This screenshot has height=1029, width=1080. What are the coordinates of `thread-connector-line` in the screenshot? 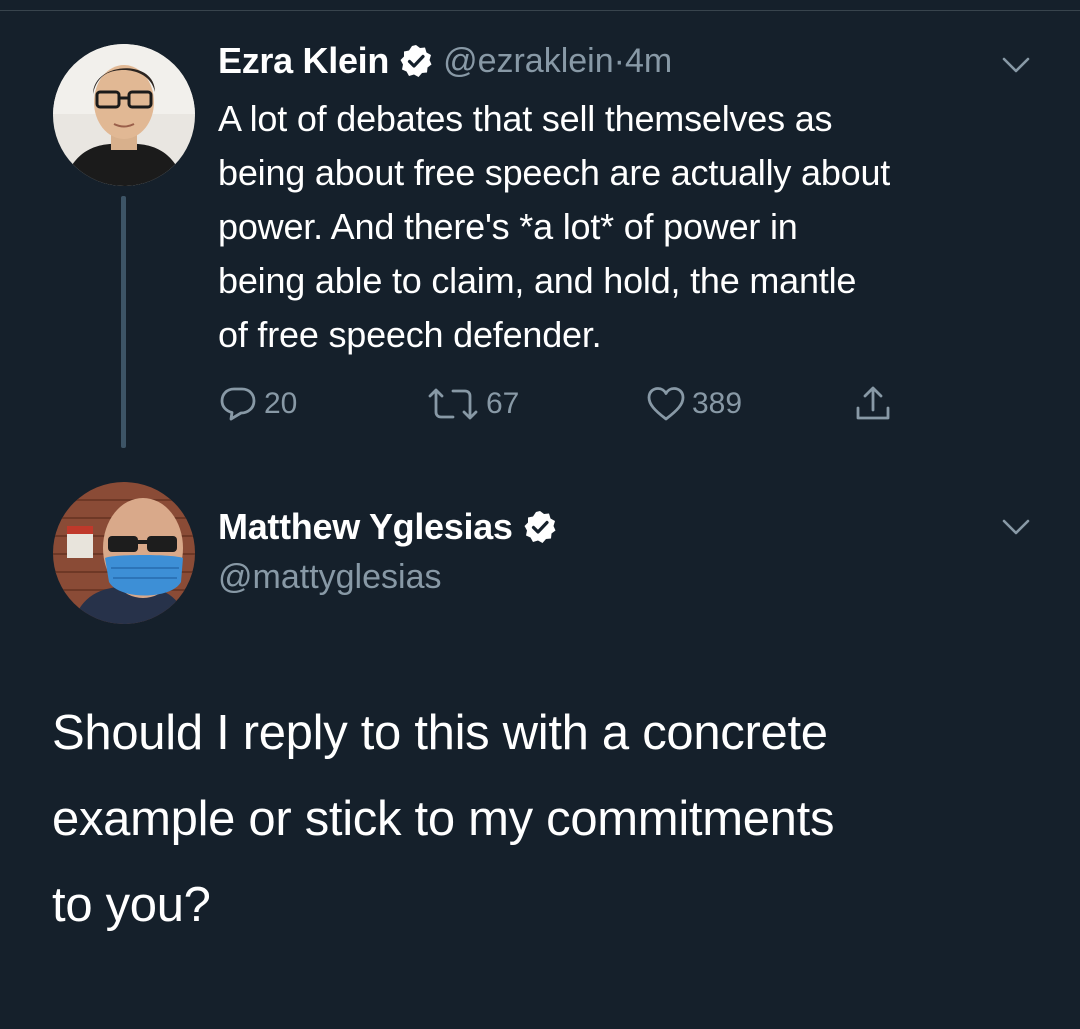 It's located at (123, 322).